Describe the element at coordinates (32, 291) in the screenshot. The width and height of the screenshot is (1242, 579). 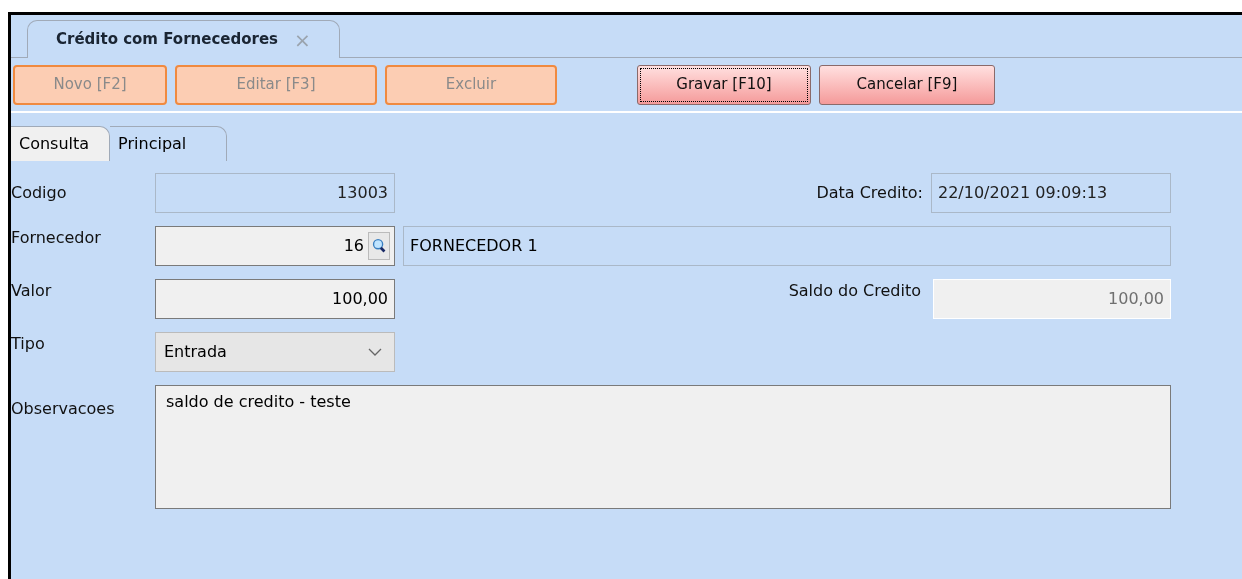
I see `field-label: Valor` at that location.